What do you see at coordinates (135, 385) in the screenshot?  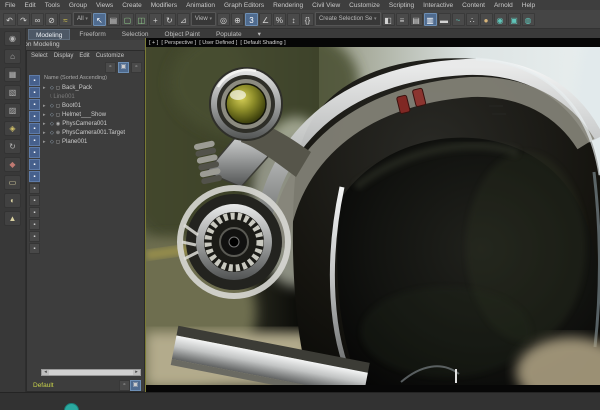 I see `footer-view-icon: ▣` at bounding box center [135, 385].